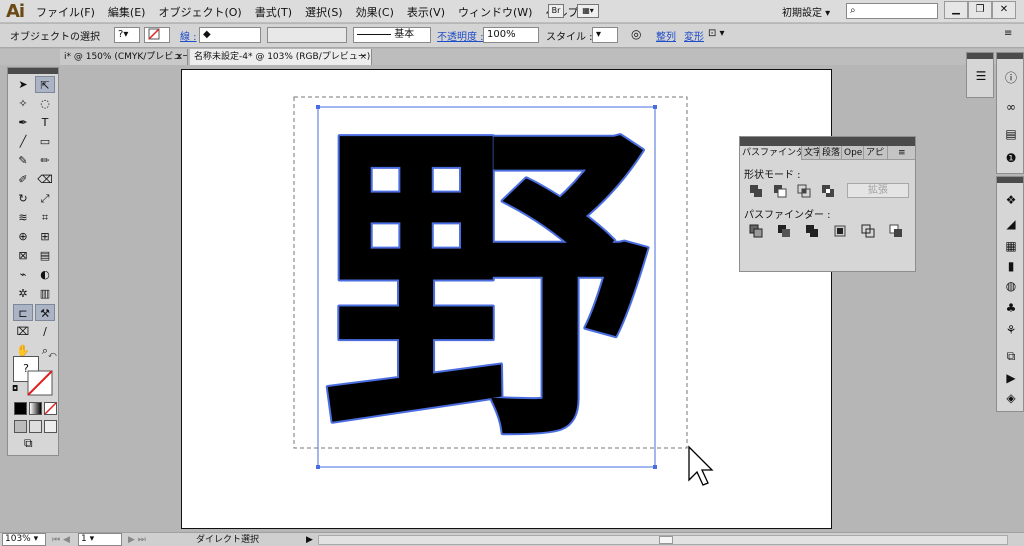  Describe the element at coordinates (1011, 78) in the screenshot. I see `document-info-icon: ⓘ` at that location.